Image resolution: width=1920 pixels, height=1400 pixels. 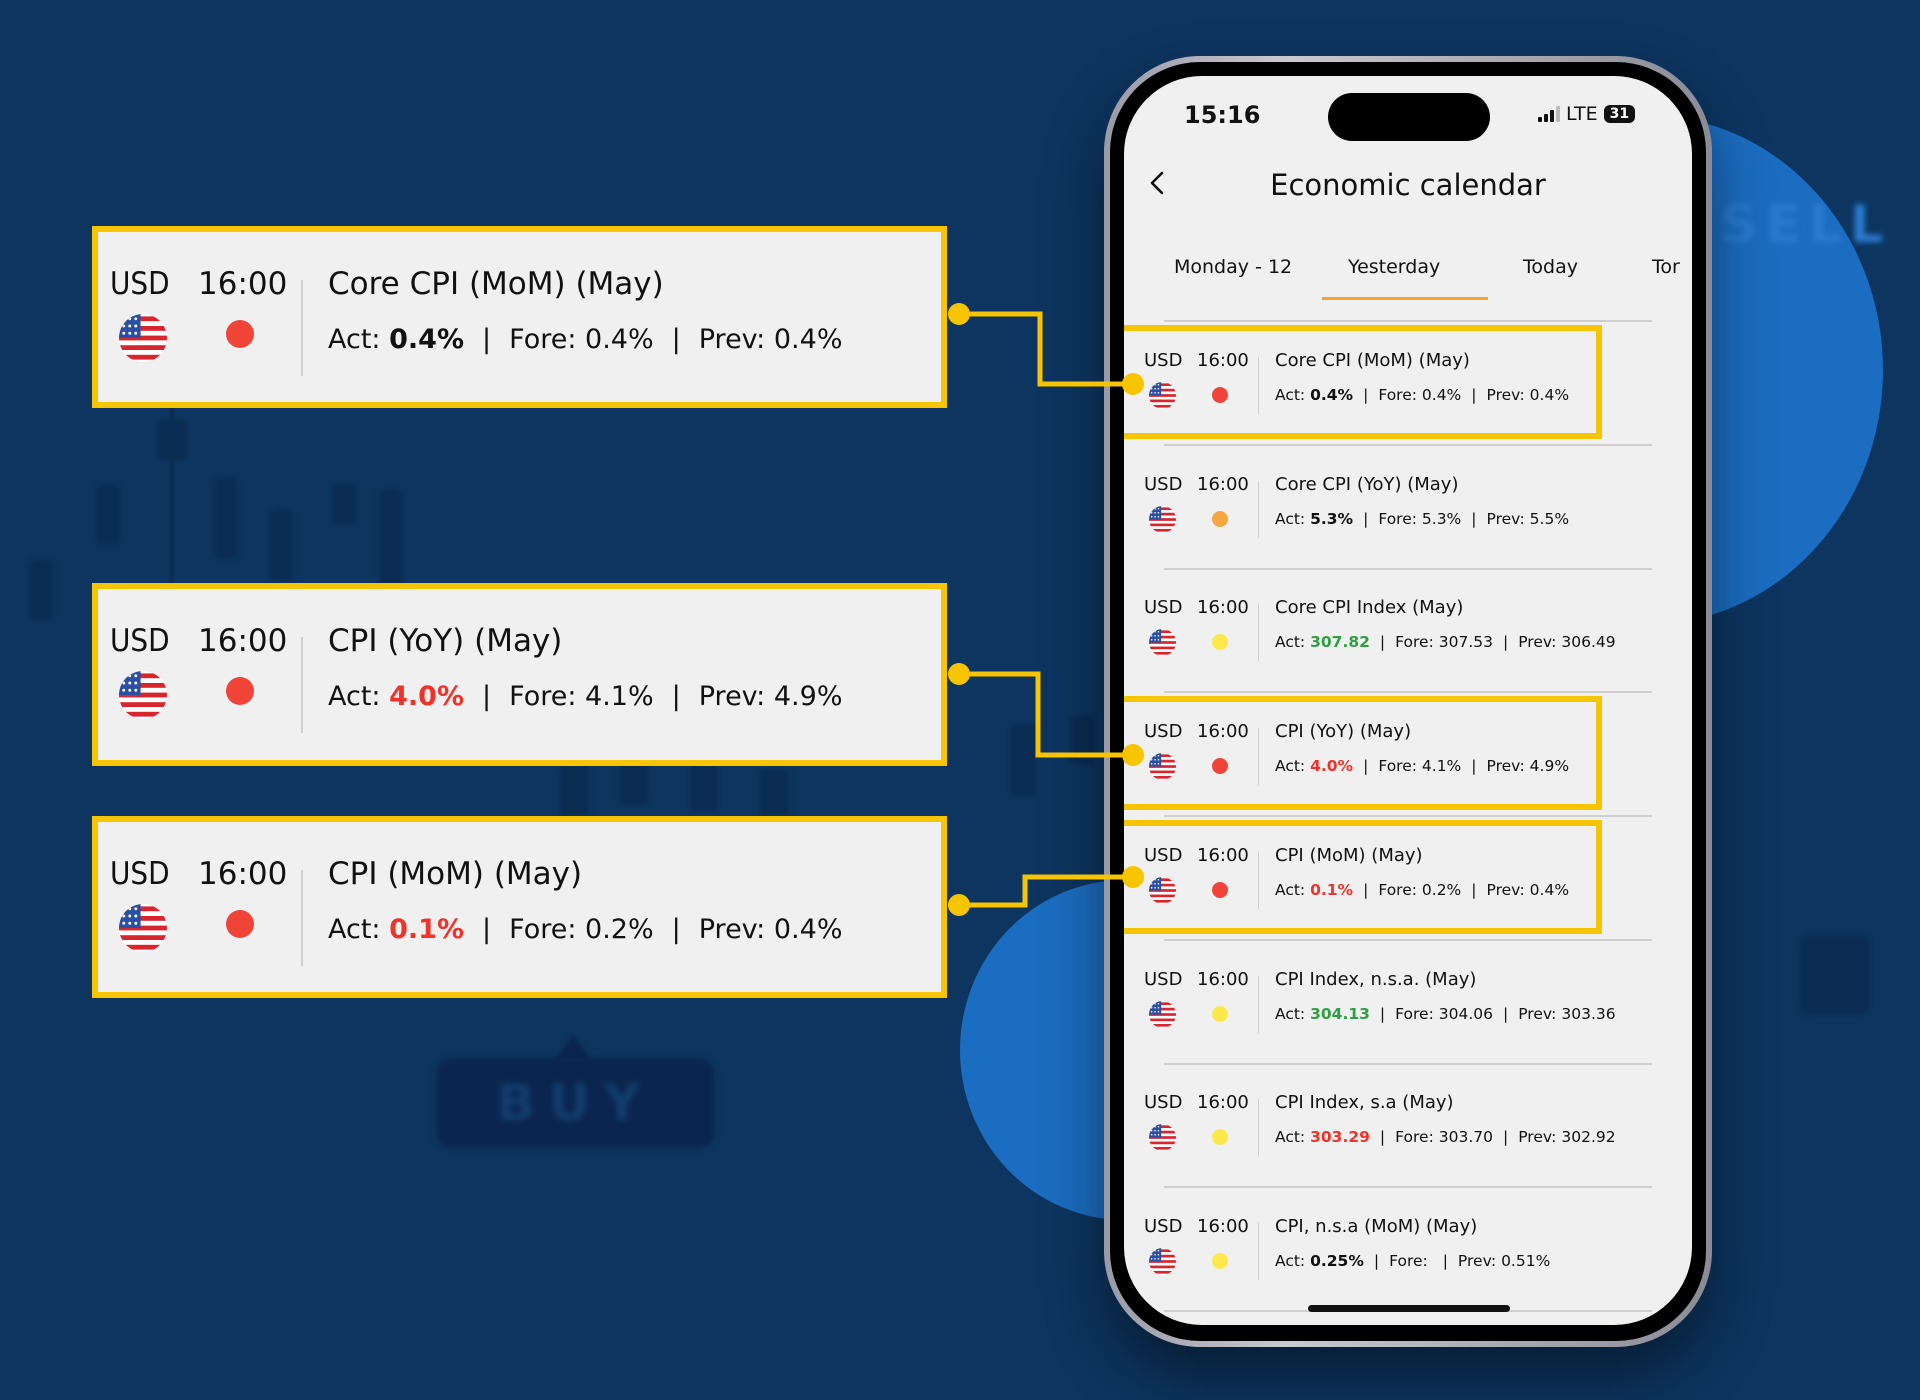 I want to click on fore-value: 0.4%, so click(x=619, y=339).